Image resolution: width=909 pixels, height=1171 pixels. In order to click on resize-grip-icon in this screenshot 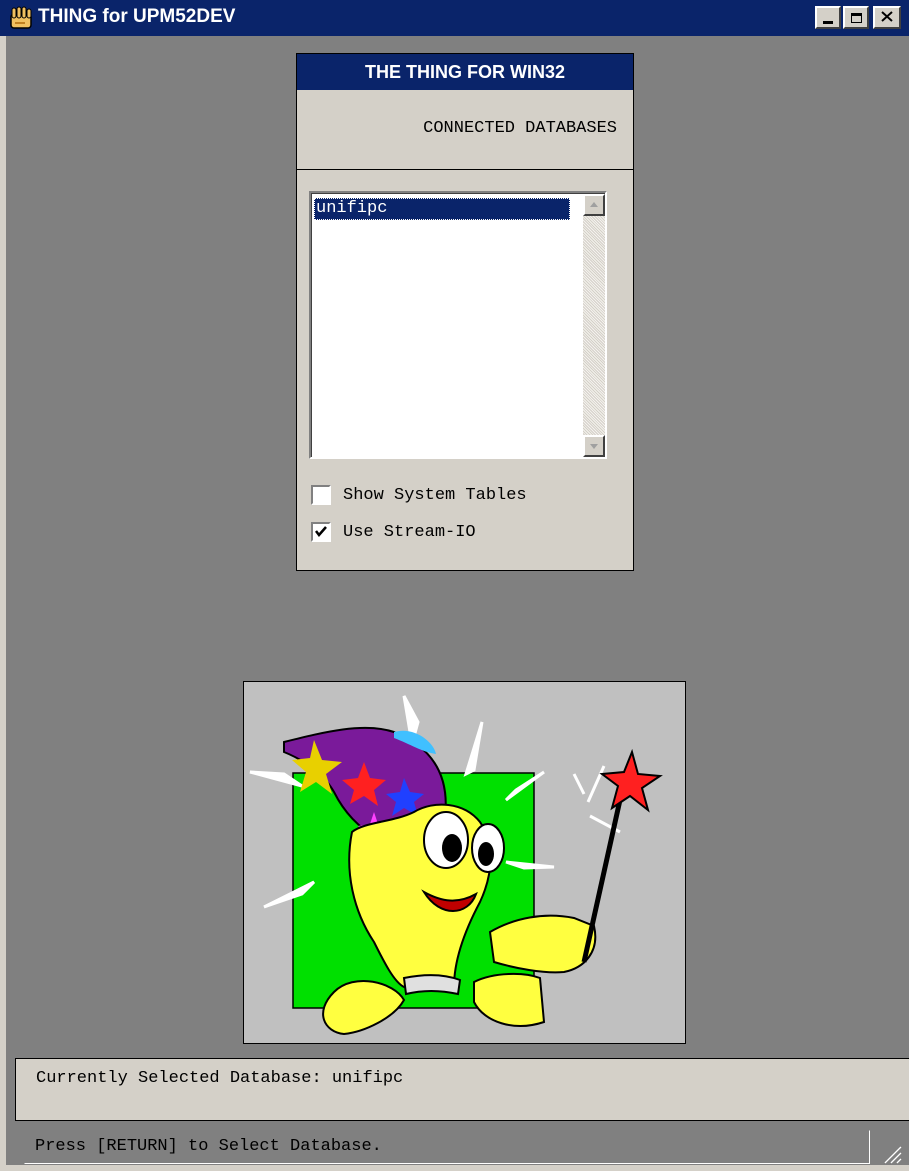, I will do `click(892, 1154)`.